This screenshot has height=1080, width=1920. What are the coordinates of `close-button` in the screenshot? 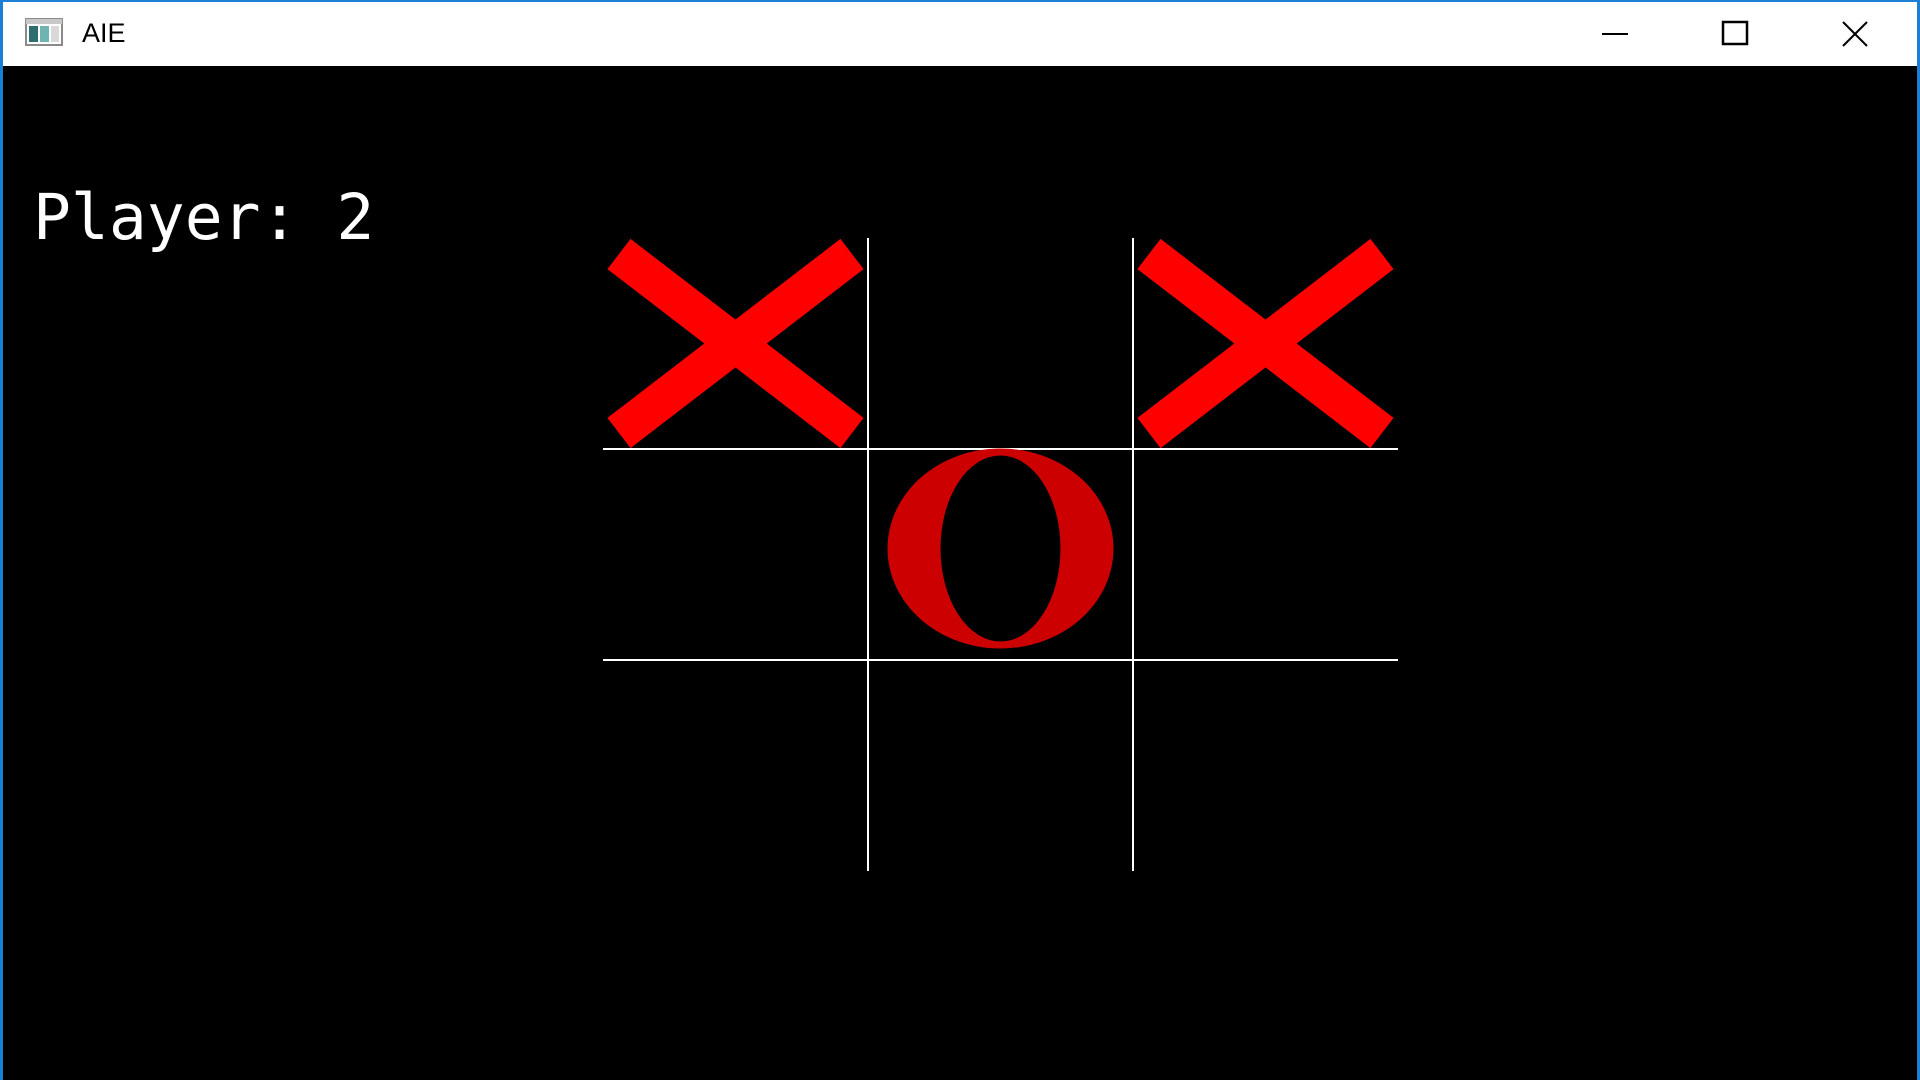 It's located at (1855, 34).